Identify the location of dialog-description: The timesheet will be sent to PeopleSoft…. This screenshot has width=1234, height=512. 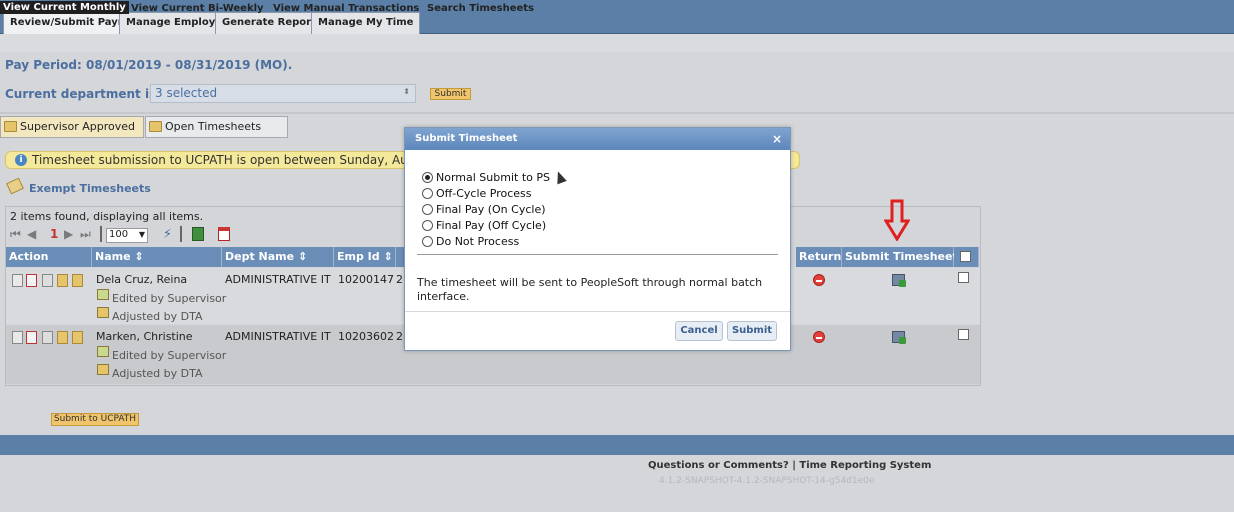
(590, 289).